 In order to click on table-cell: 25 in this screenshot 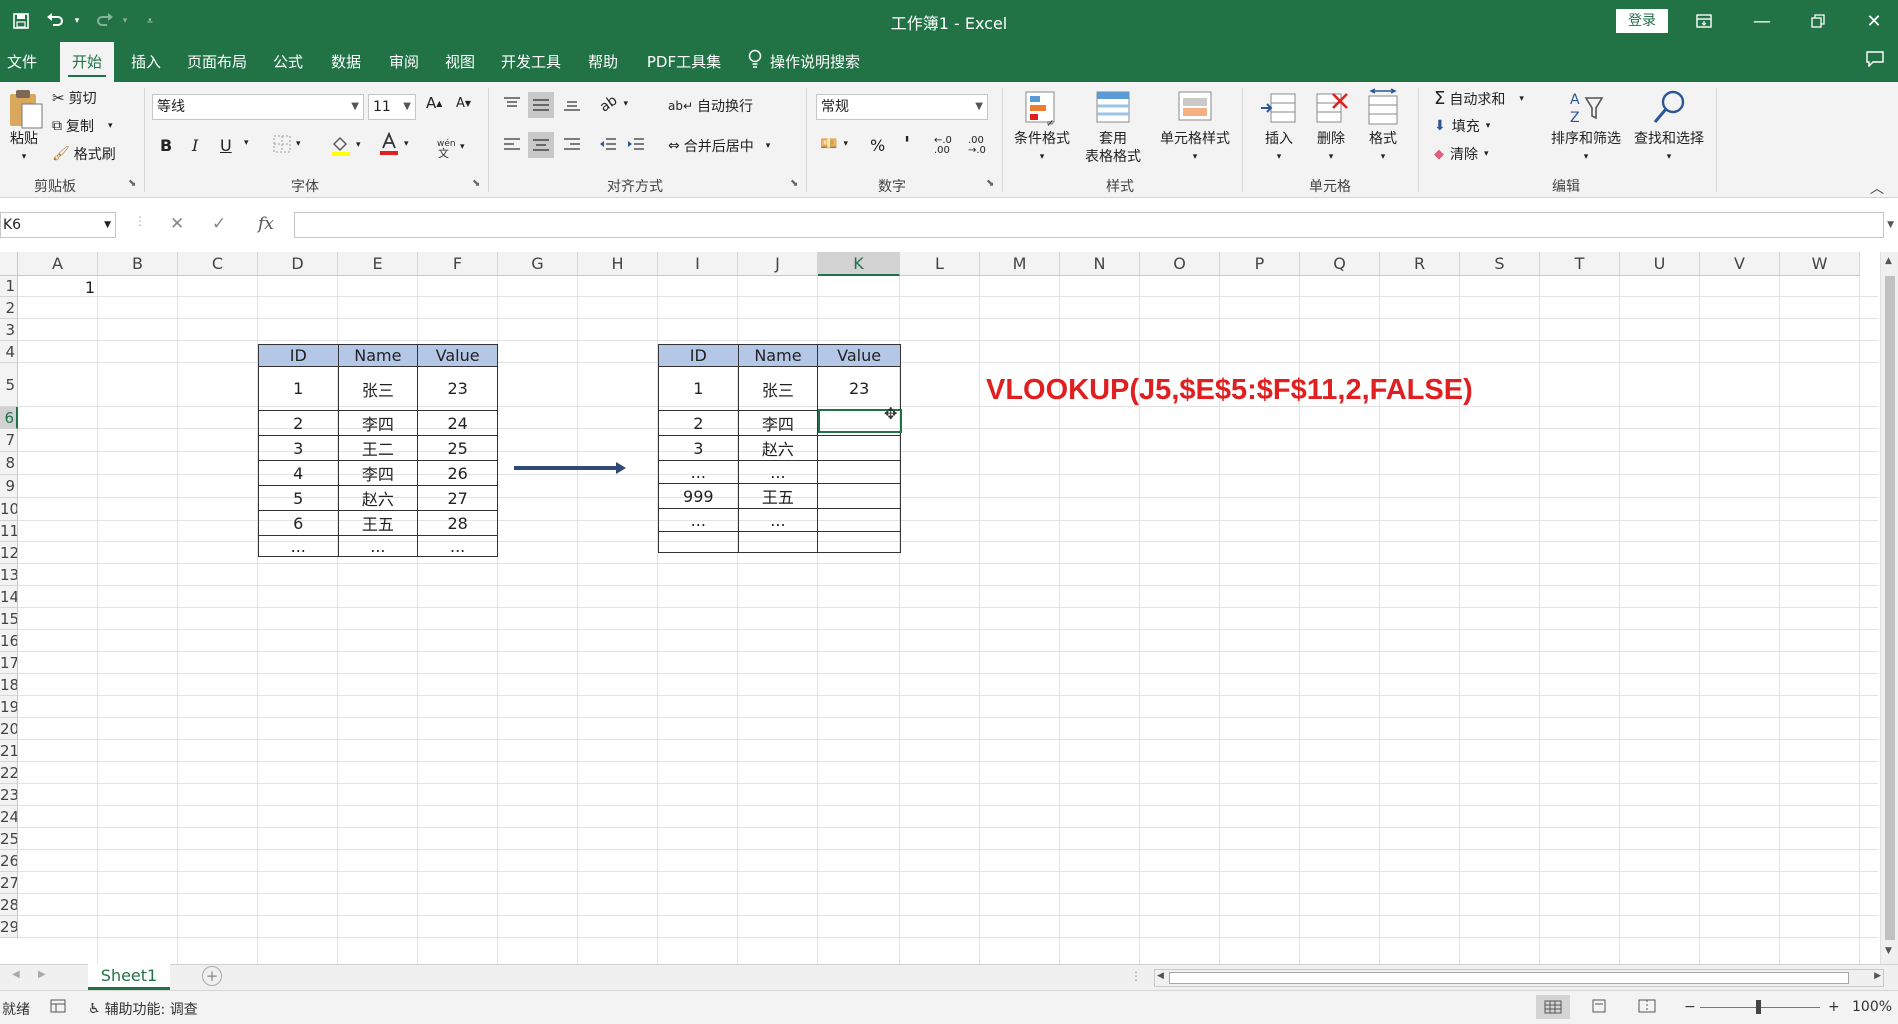, I will do `click(457, 448)`.